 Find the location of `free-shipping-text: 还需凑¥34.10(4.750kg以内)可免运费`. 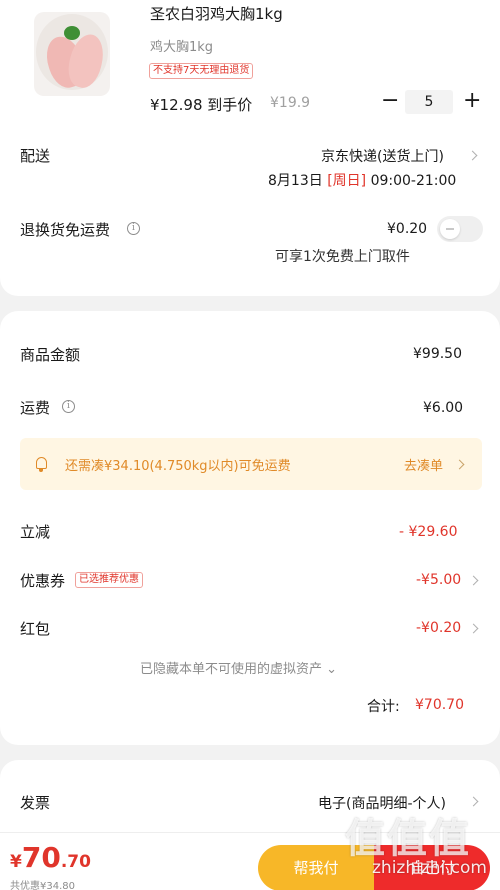

free-shipping-text: 还需凑¥34.10(4.750kg以内)可免运费 is located at coordinates (178, 466).